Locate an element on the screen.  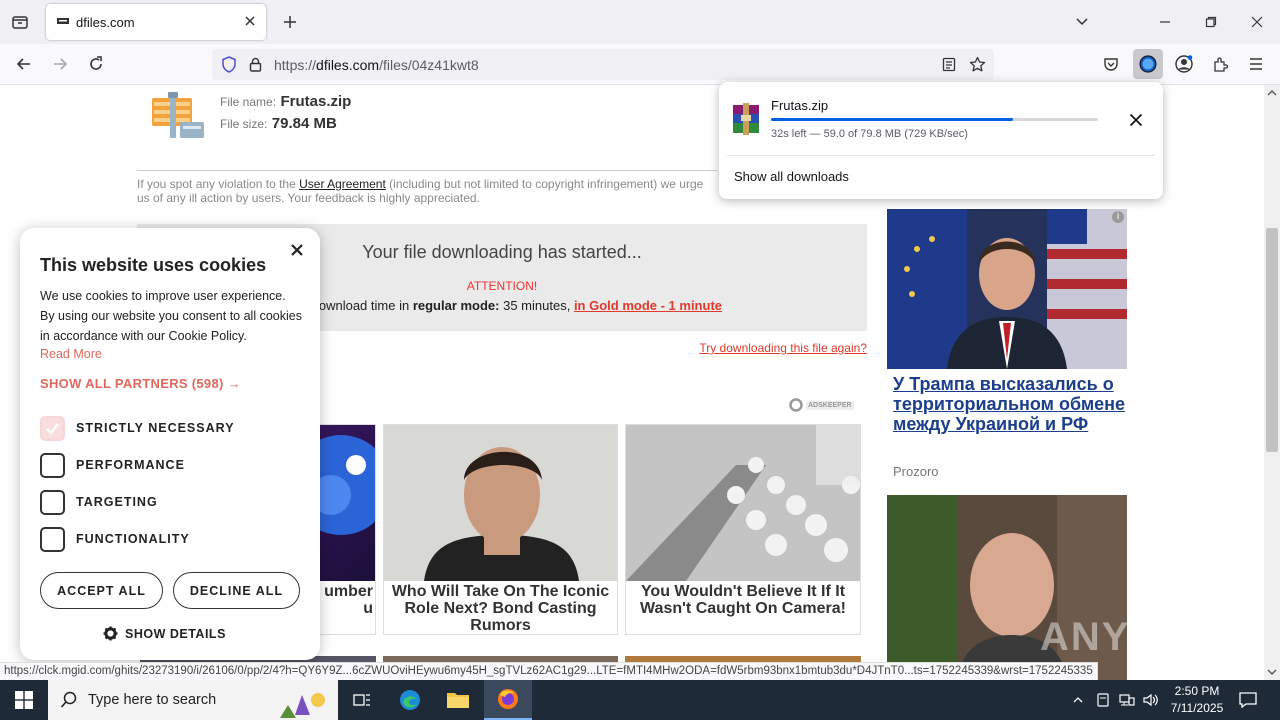
avg-time: 35 minutes, is located at coordinates (536, 305).